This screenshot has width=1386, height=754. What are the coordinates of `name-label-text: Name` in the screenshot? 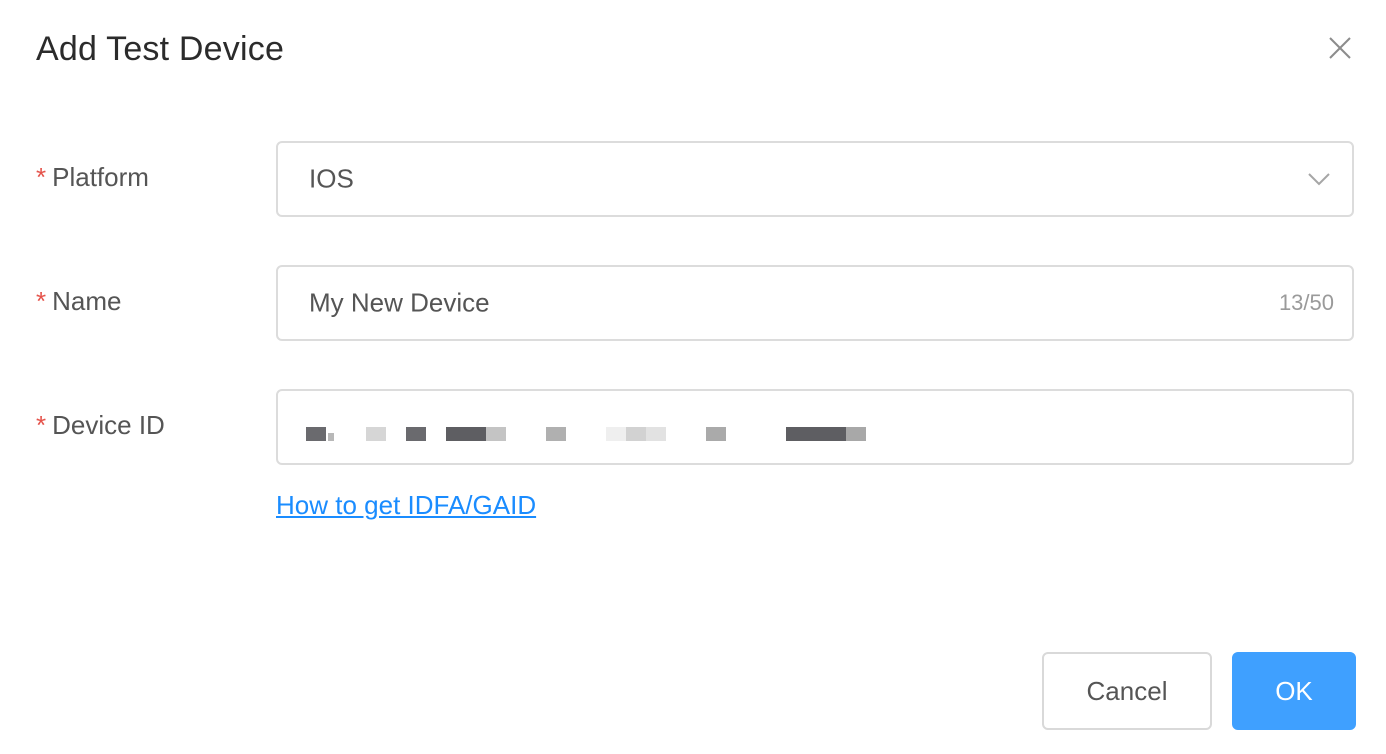 It's located at (87, 301).